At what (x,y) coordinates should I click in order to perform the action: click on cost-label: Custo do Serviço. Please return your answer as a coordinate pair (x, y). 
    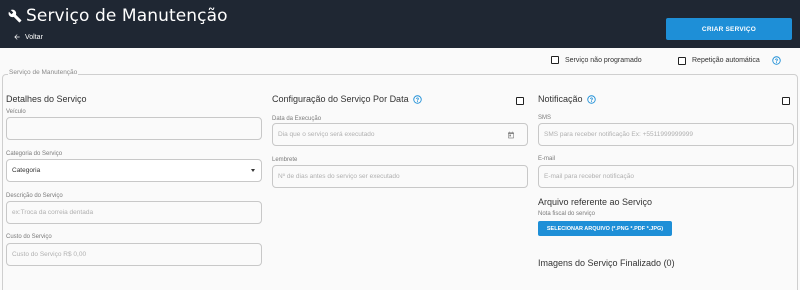
    Looking at the image, I should click on (29, 237).